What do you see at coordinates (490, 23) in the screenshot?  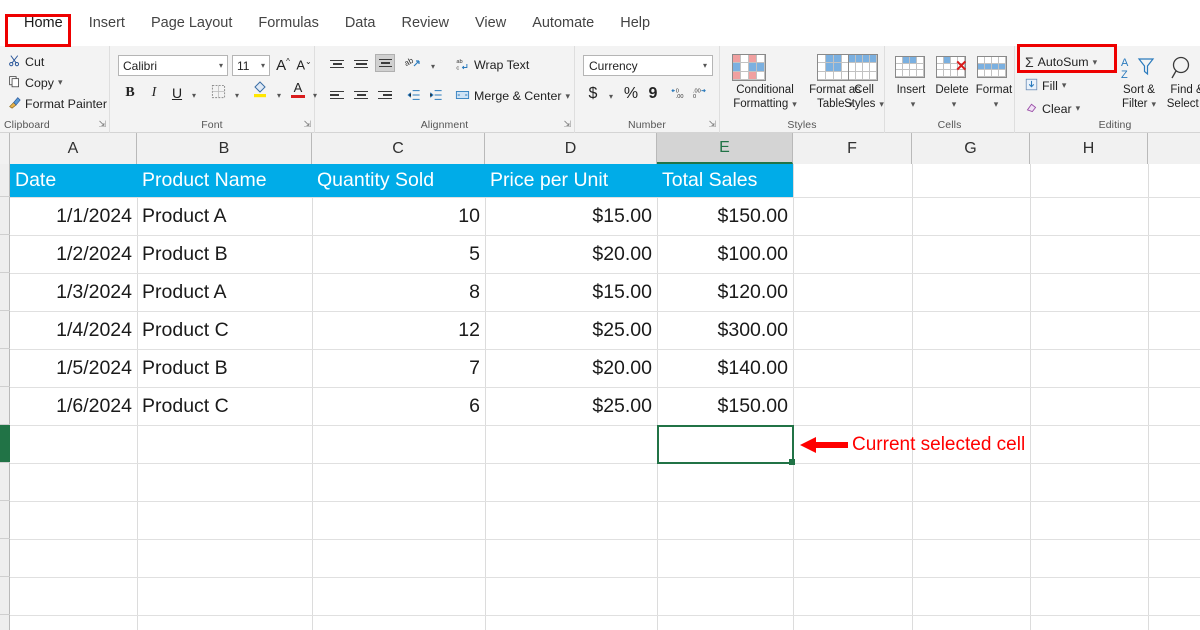 I see `tab-view: View` at bounding box center [490, 23].